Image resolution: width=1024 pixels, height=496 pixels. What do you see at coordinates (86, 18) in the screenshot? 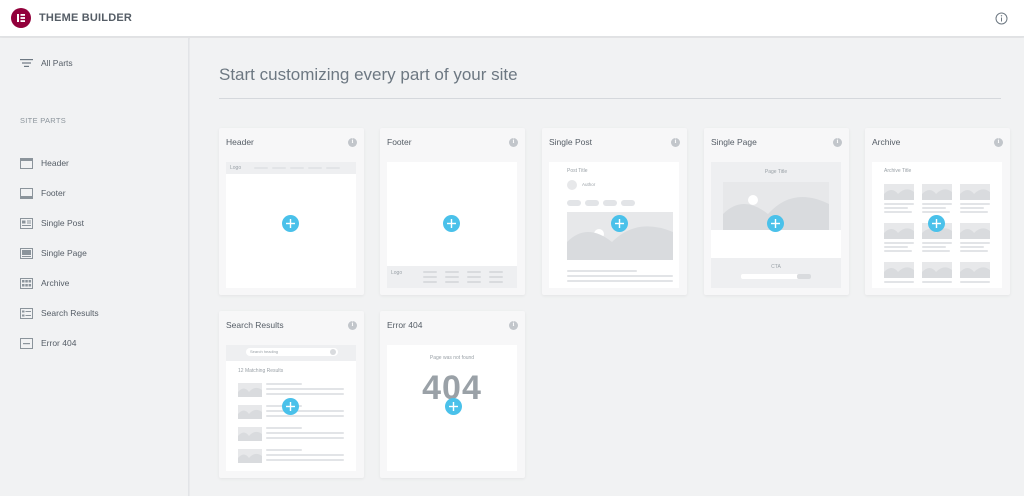
I see `app-title: THEME BUILDER` at bounding box center [86, 18].